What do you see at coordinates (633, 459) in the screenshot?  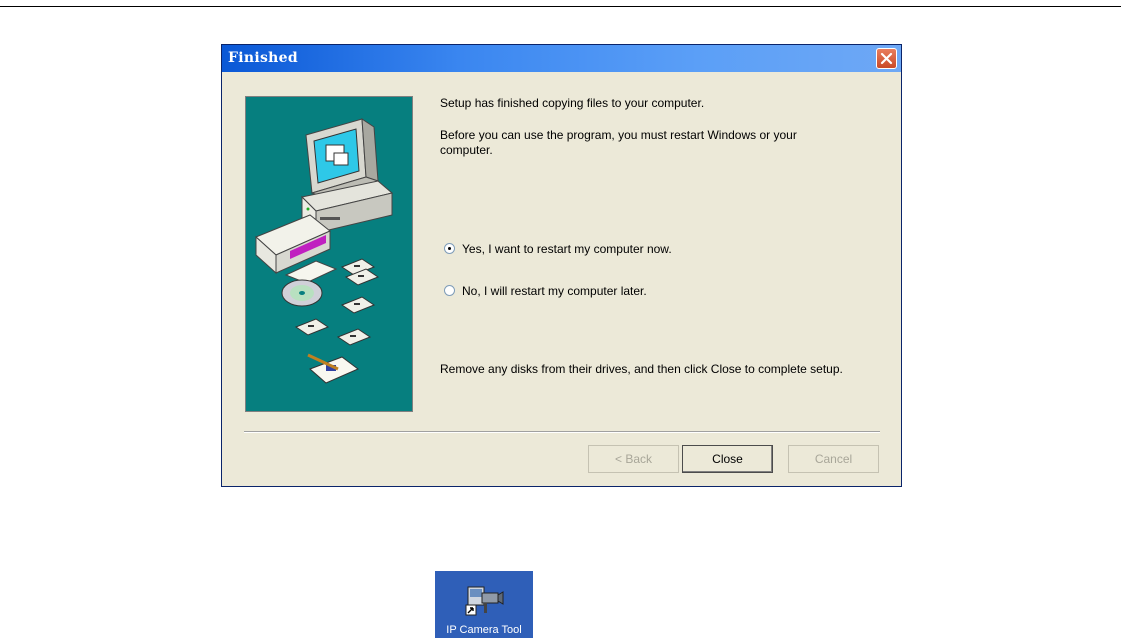 I see `back-button: < Back` at bounding box center [633, 459].